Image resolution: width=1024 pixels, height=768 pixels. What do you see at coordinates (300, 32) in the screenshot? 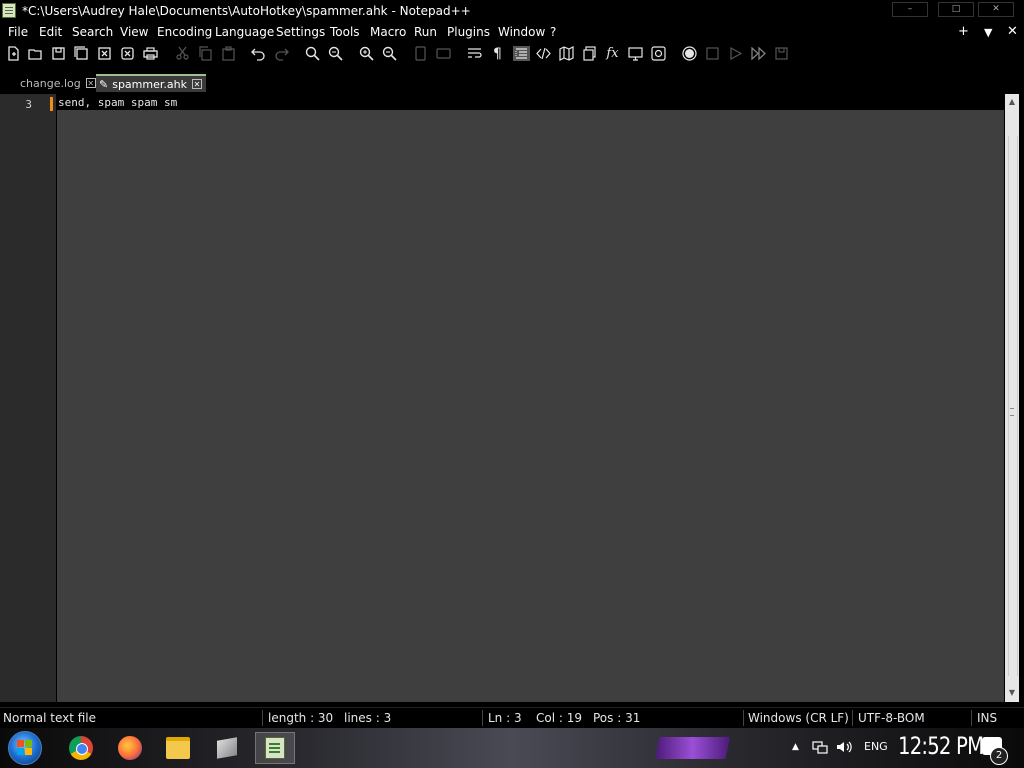
I see `menu-settings: Settings` at bounding box center [300, 32].